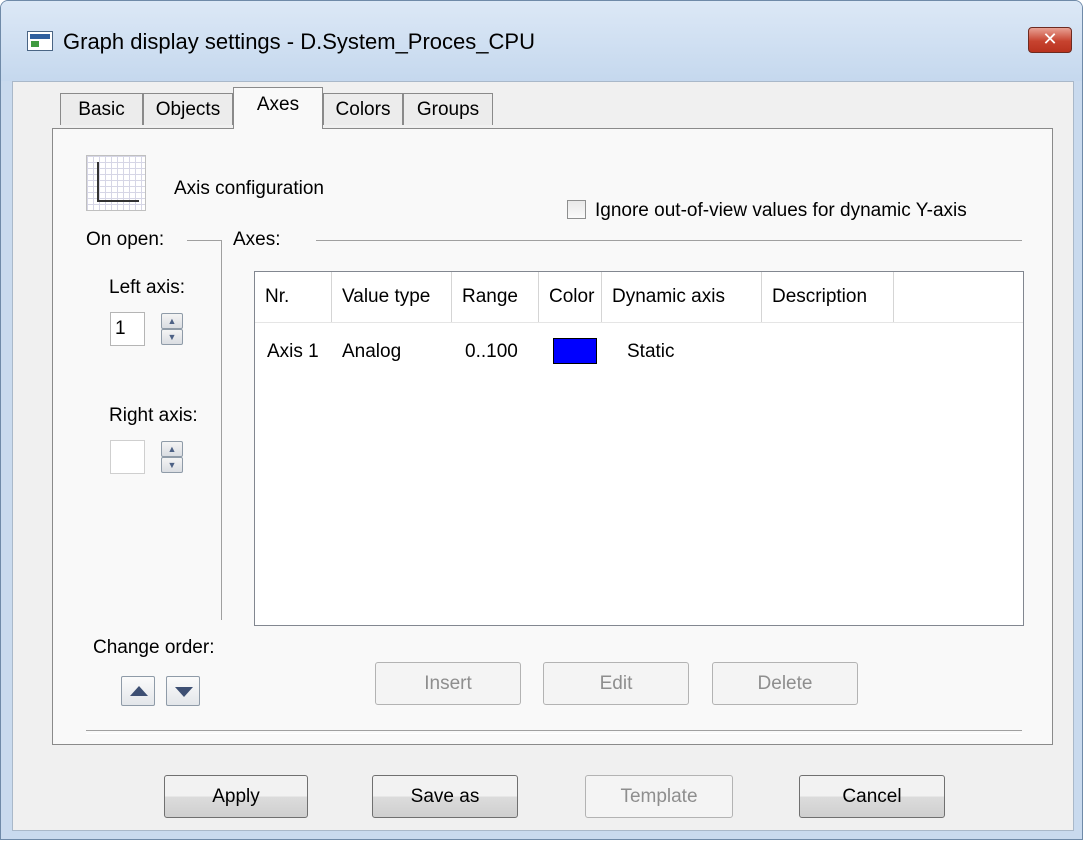 This screenshot has width=1085, height=842. Describe the element at coordinates (651, 351) in the screenshot. I see `cell-dynamic-axis: Static` at that location.